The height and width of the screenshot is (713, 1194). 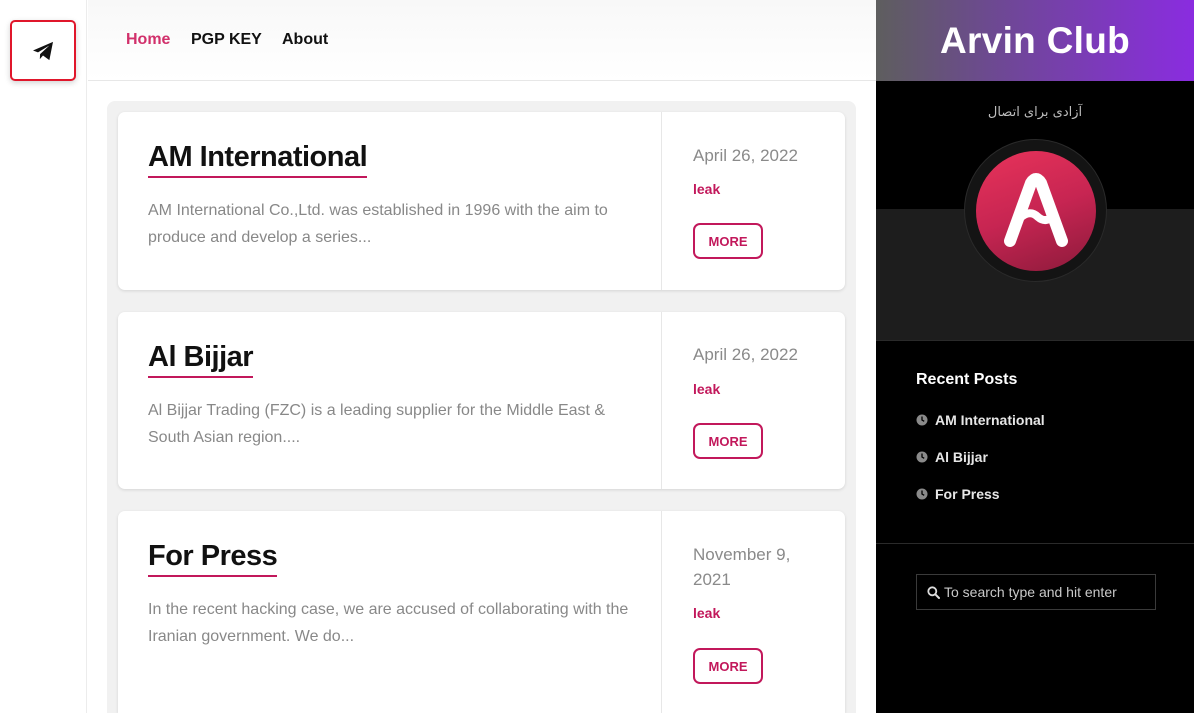 I want to click on recent-posts-heading: Recent Posts, so click(x=967, y=379).